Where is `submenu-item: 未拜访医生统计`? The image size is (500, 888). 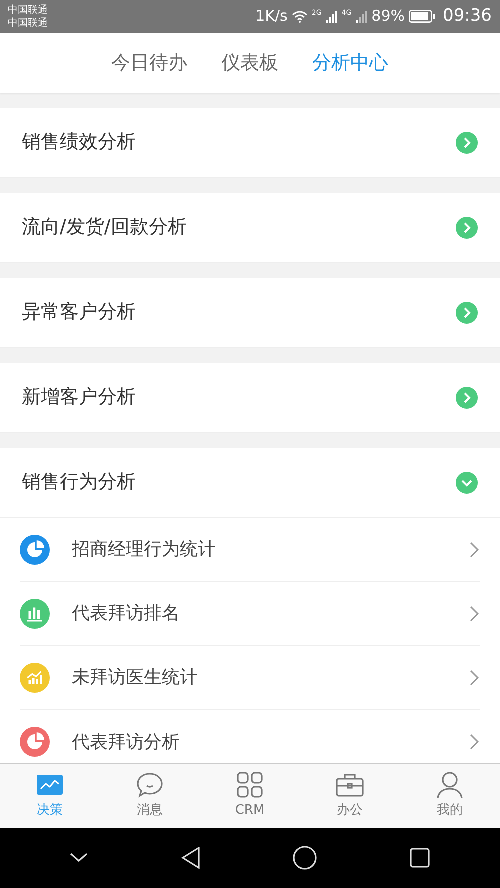
submenu-item: 未拜访医生统计 is located at coordinates (250, 678).